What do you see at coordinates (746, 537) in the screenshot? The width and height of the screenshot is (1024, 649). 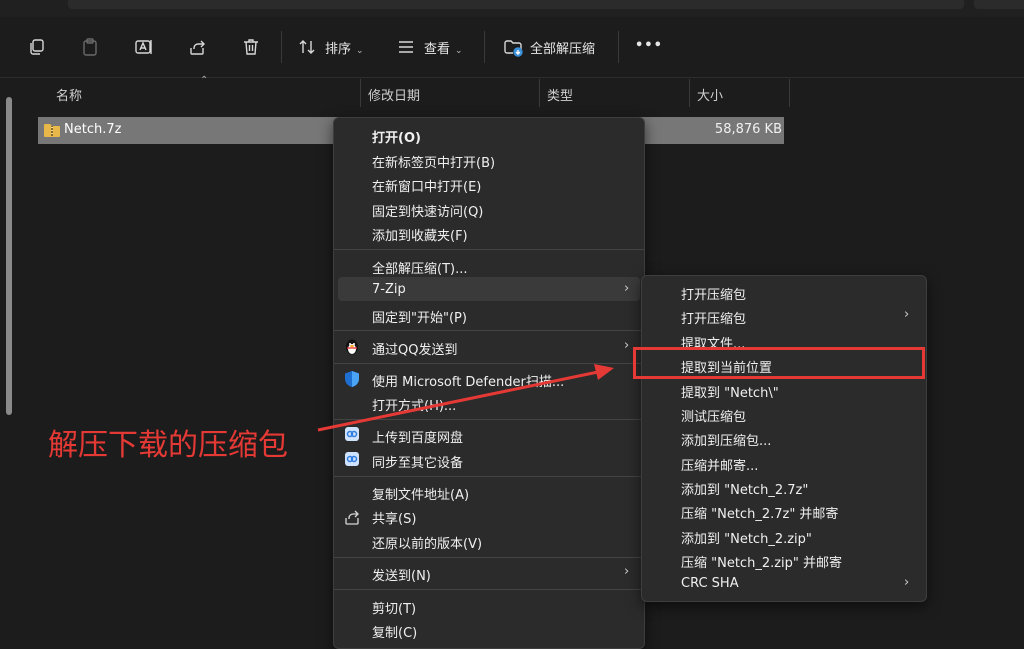 I see `submenu-item-add-zip: 添加到 "Netch_2.zip"` at bounding box center [746, 537].